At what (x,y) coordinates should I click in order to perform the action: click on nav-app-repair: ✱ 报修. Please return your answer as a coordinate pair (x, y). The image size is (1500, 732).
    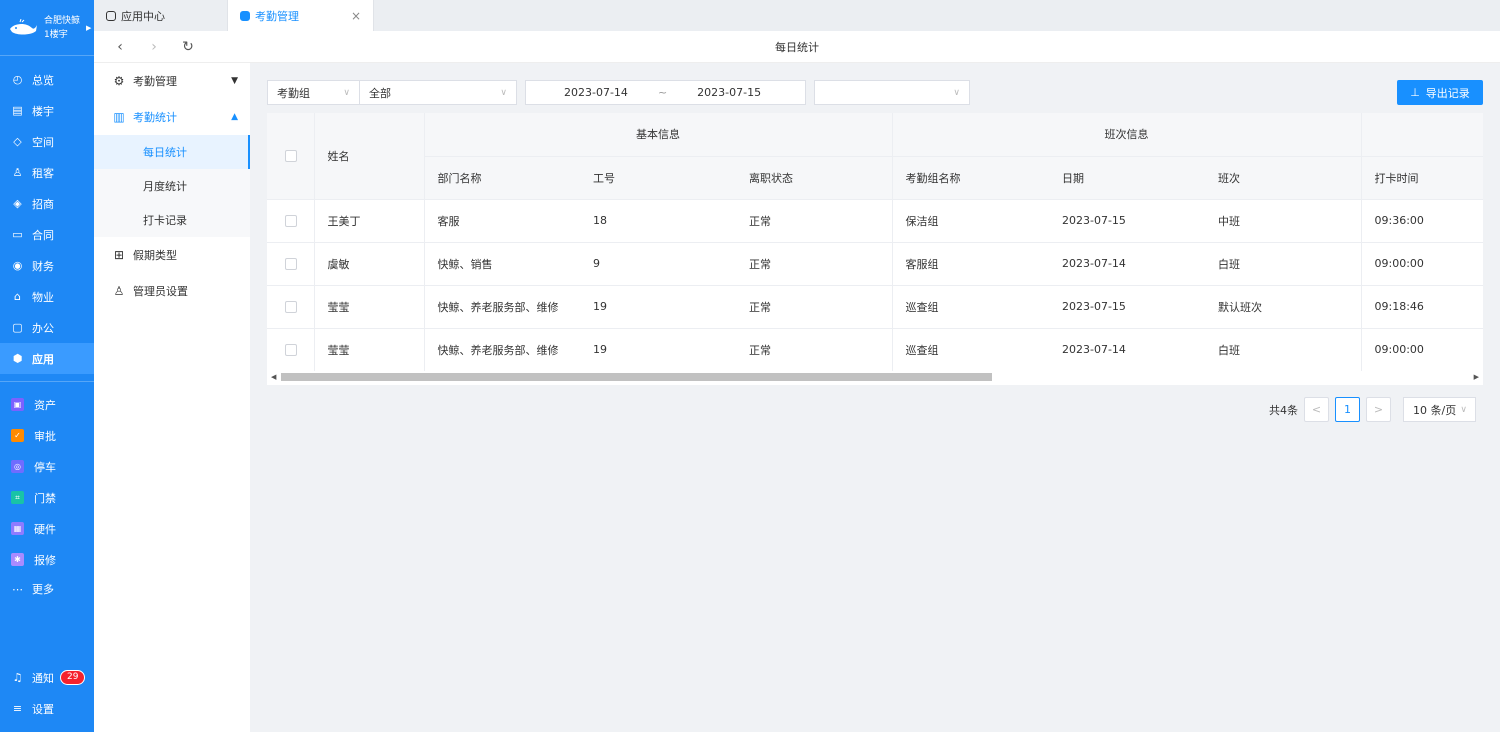
    Looking at the image, I should click on (47, 559).